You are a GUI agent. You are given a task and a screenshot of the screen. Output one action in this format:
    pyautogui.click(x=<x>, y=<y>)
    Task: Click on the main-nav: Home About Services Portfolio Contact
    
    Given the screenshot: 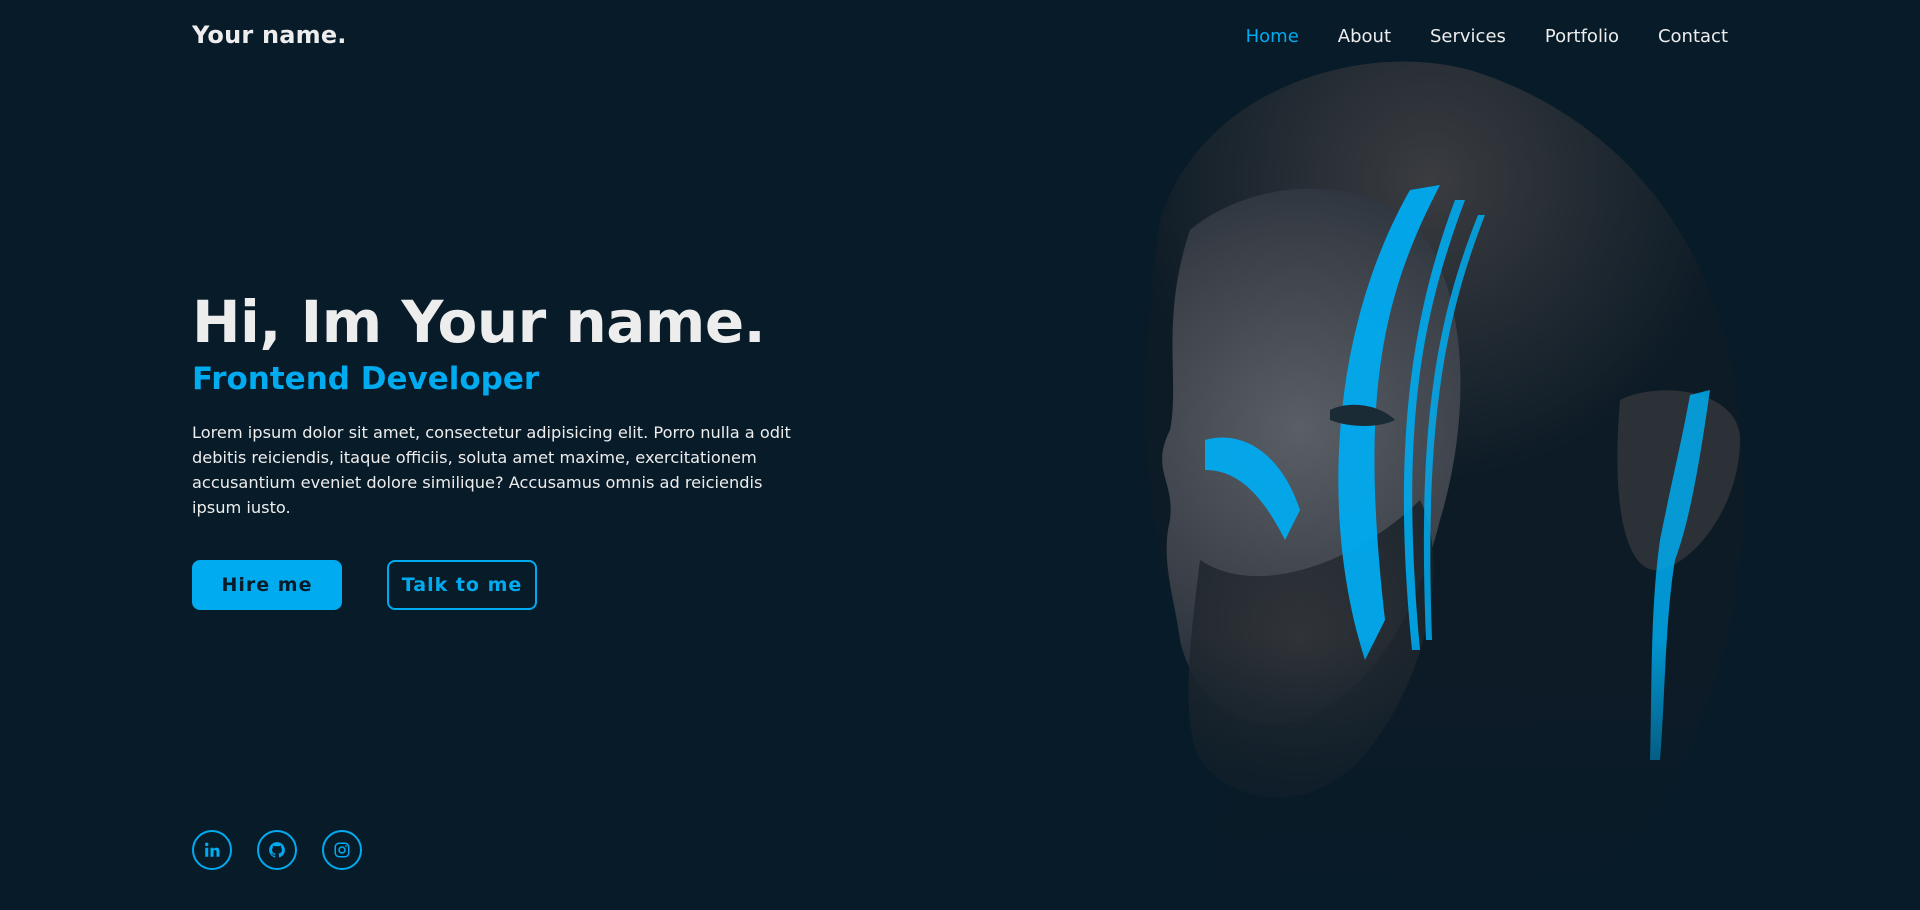 What is the action you would take?
    pyautogui.click(x=1467, y=36)
    